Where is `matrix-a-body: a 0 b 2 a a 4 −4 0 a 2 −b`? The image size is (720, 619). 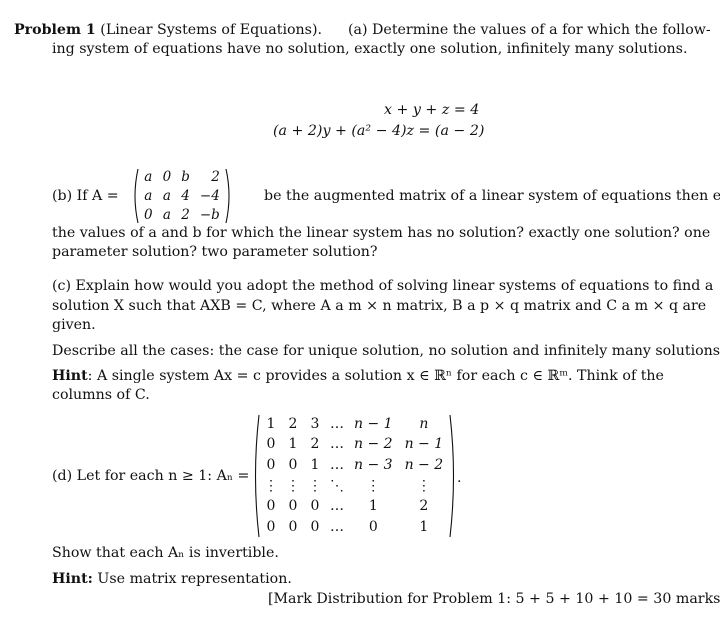
matrix-a-body: a 0 b 2 a a 4 −4 0 a 2 −b is located at coordinates (182, 196).